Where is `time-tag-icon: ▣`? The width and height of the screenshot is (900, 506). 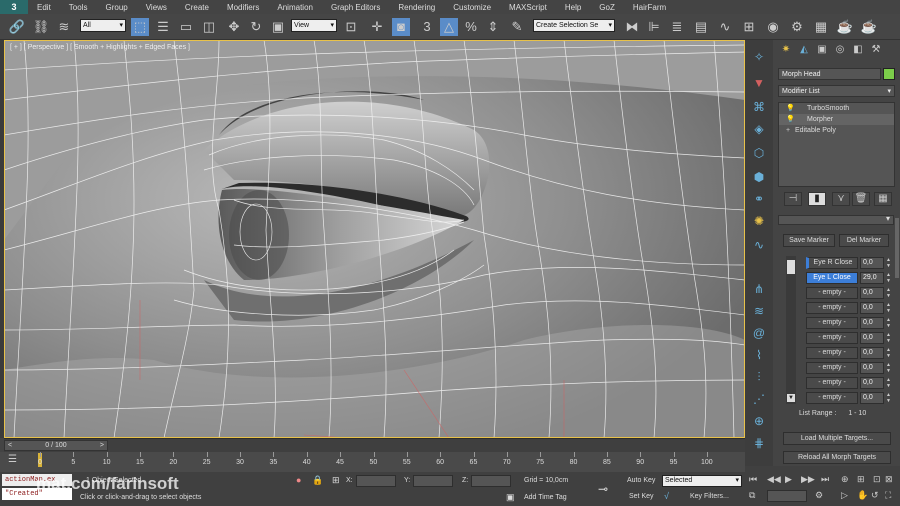 time-tag-icon: ▣ is located at coordinates (510, 497).